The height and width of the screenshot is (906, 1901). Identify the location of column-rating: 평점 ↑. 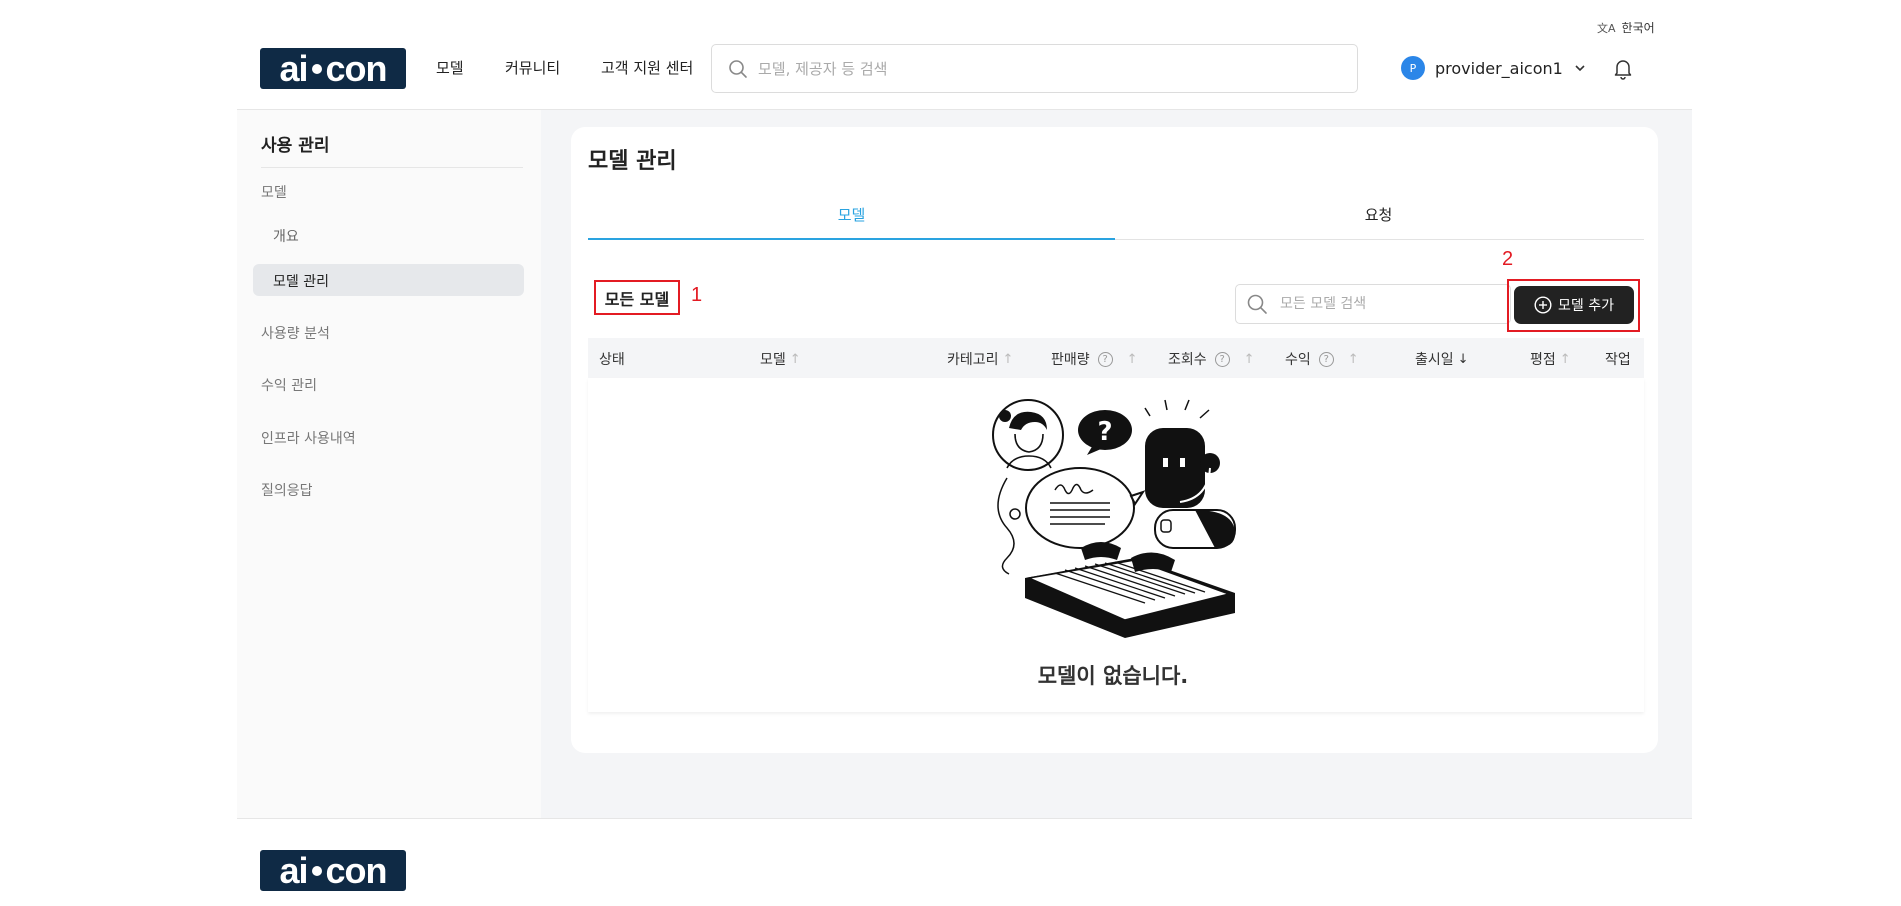
(1550, 359).